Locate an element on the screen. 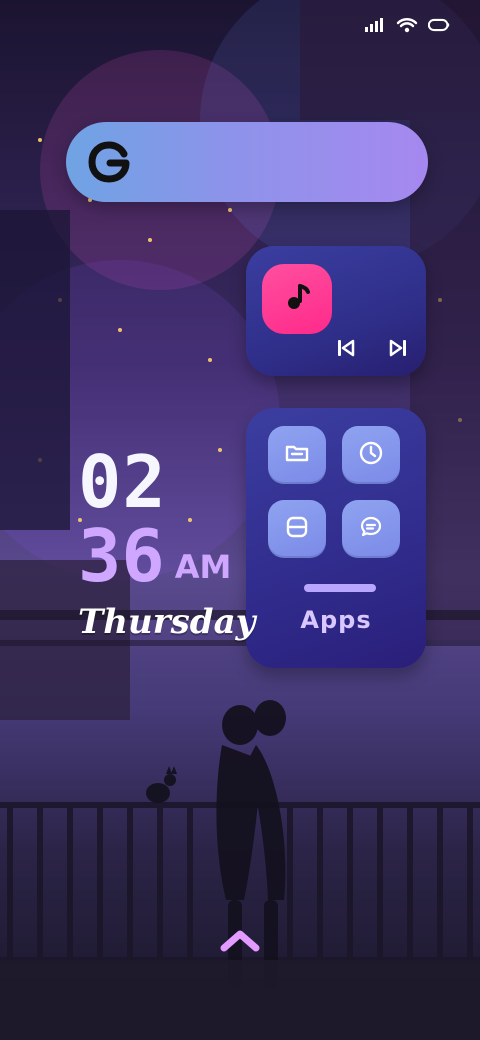  clock-minute: 36 is located at coordinates (121, 556).